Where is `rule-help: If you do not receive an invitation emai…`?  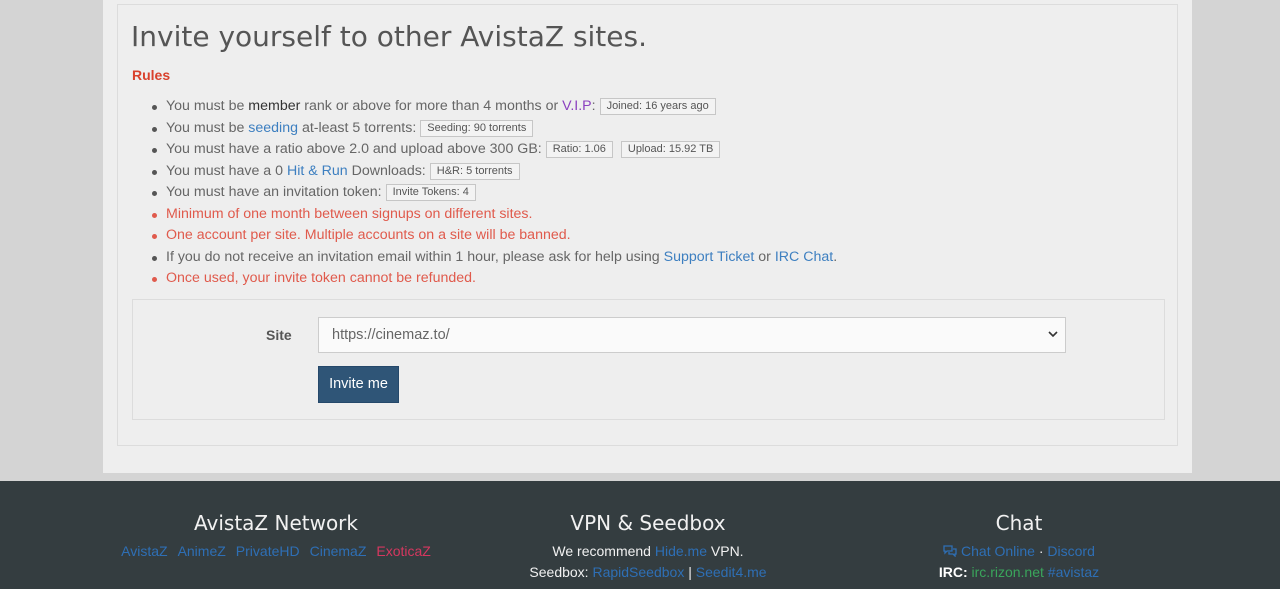
rule-help: If you do not receive an invitation emai… is located at coordinates (647, 258).